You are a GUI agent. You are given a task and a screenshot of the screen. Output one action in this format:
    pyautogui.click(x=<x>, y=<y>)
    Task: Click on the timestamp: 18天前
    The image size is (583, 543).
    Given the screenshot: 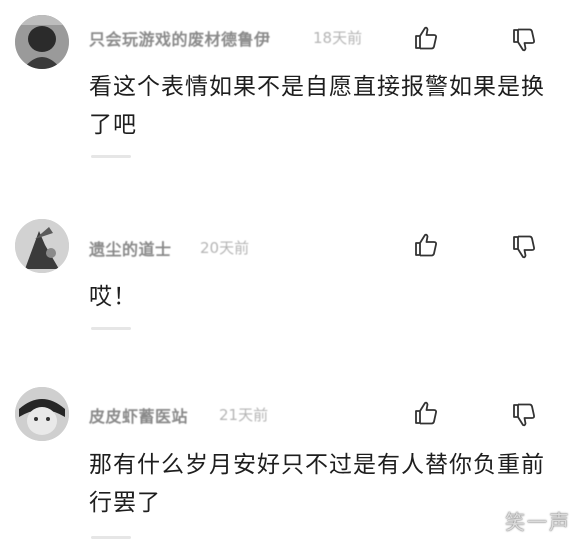 What is the action you would take?
    pyautogui.click(x=338, y=38)
    